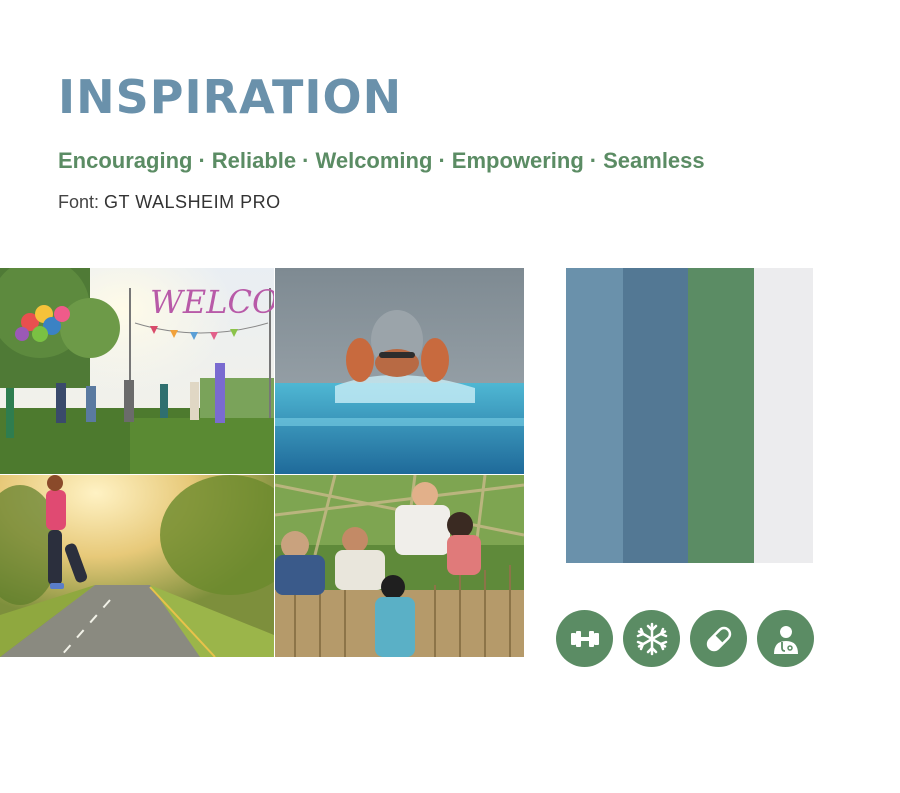 This screenshot has height=793, width=900. What do you see at coordinates (137, 566) in the screenshot?
I see `photo-runner` at bounding box center [137, 566].